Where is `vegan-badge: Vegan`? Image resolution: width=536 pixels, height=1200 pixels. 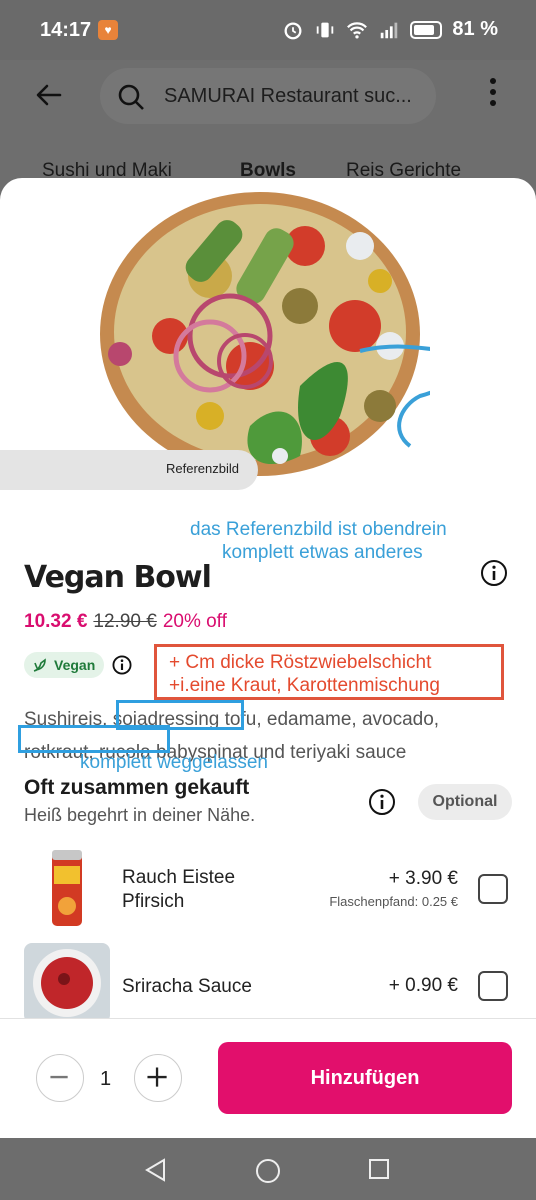
vegan-badge: Vegan is located at coordinates (64, 665).